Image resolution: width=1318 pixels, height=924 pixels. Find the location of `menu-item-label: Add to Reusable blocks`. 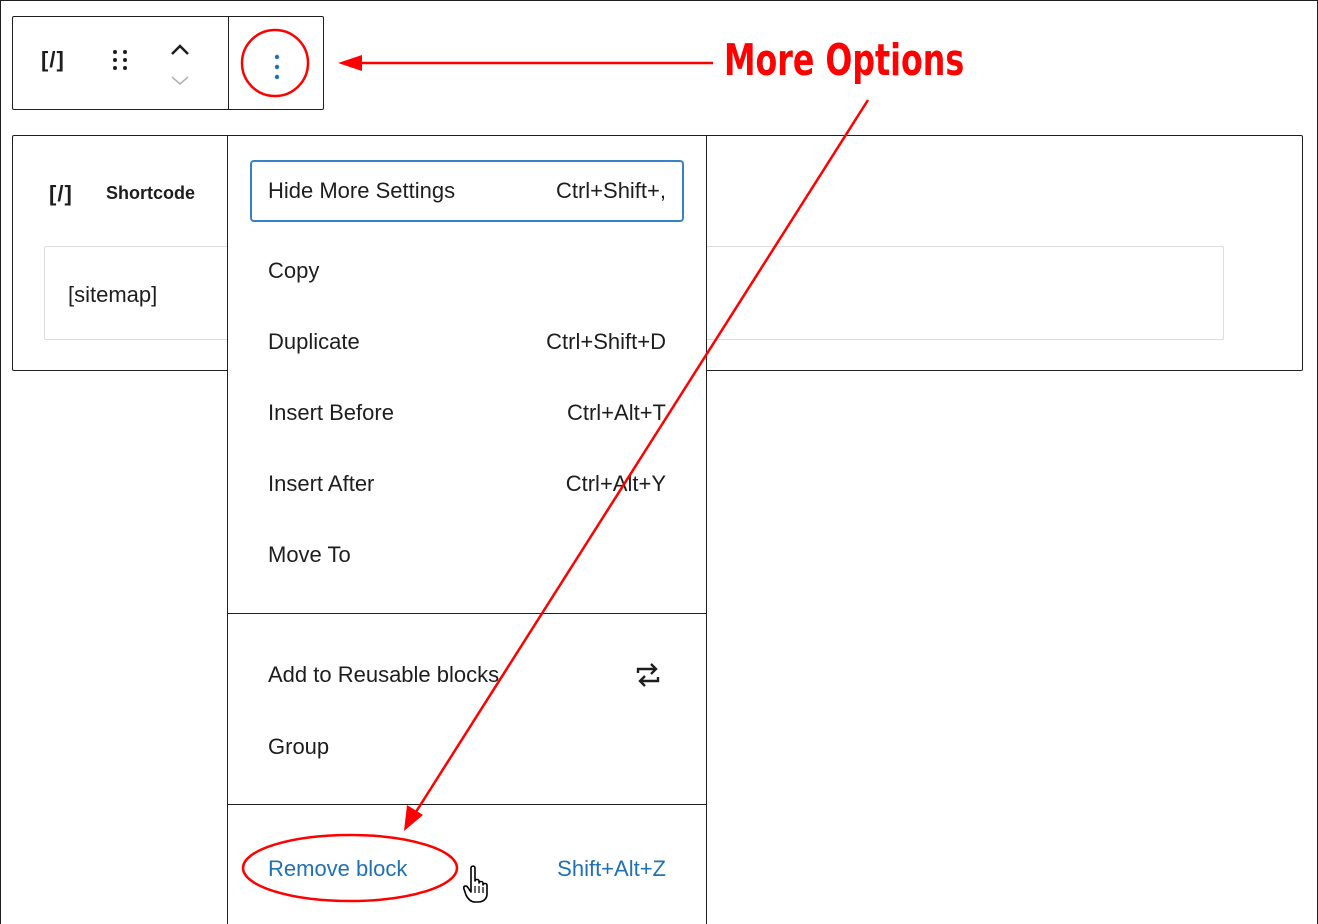

menu-item-label: Add to Reusable blocks is located at coordinates (384, 674).